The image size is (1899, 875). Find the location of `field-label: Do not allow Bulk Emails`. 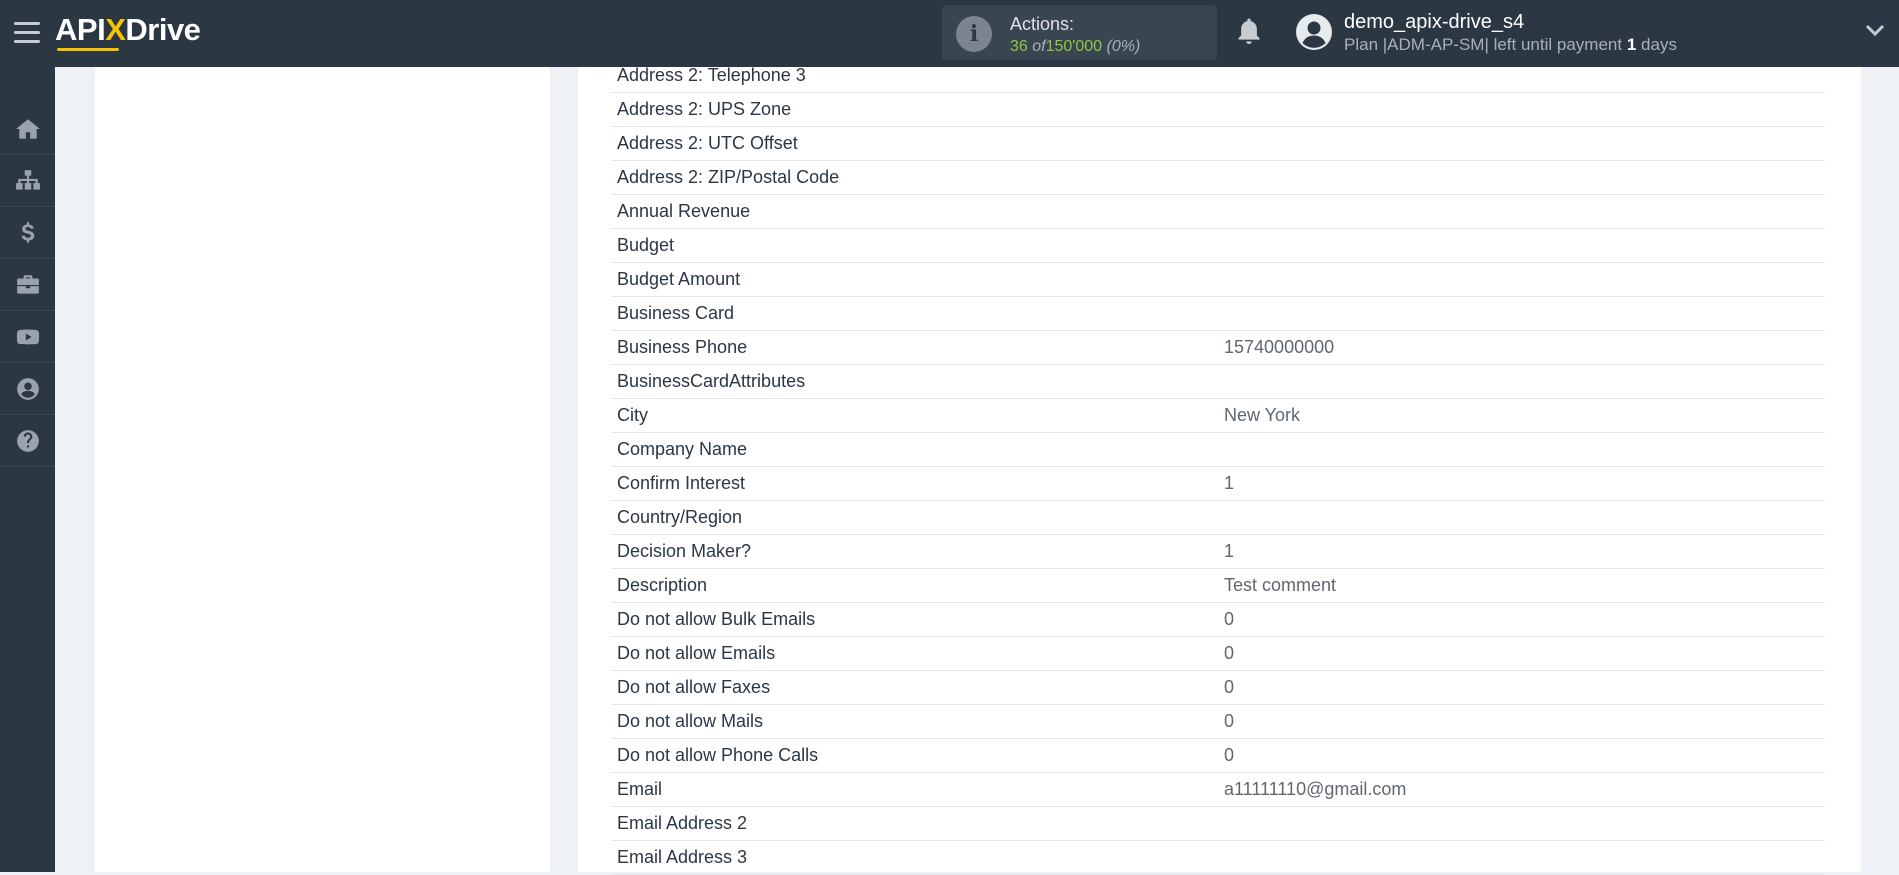

field-label: Do not allow Bulk Emails is located at coordinates (716, 619).